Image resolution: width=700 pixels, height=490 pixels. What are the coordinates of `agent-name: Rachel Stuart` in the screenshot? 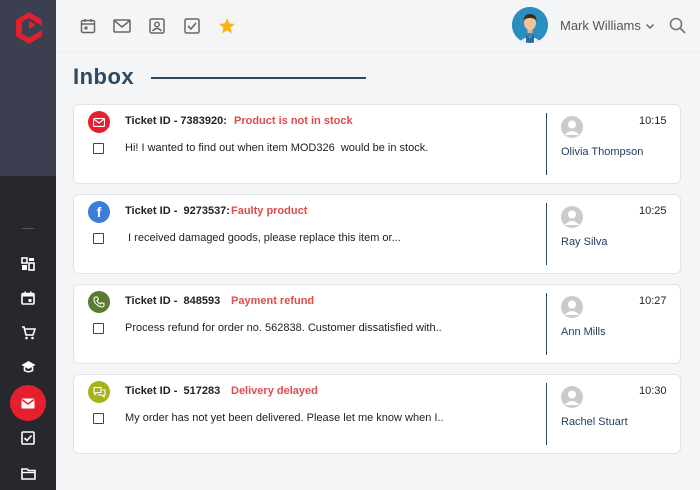 It's located at (594, 422).